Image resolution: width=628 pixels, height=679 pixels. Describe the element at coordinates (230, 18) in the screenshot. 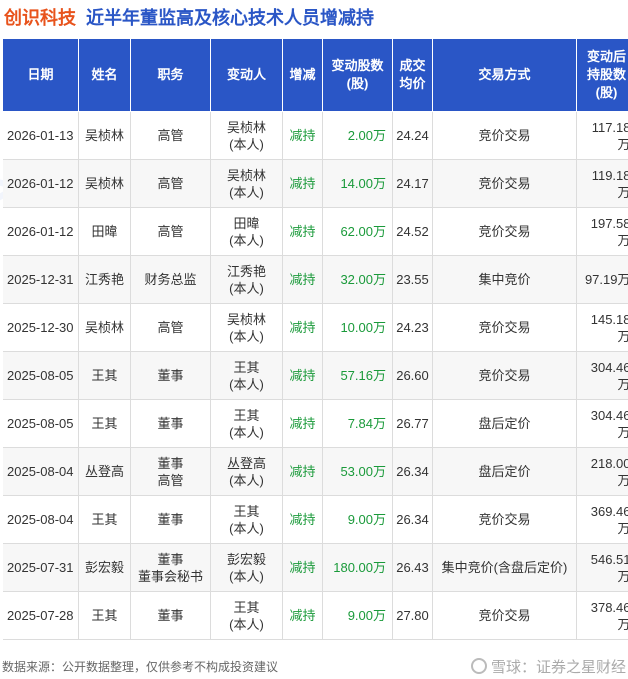

I see `page-title: 近半年董监高及核心技术人员增减持` at that location.